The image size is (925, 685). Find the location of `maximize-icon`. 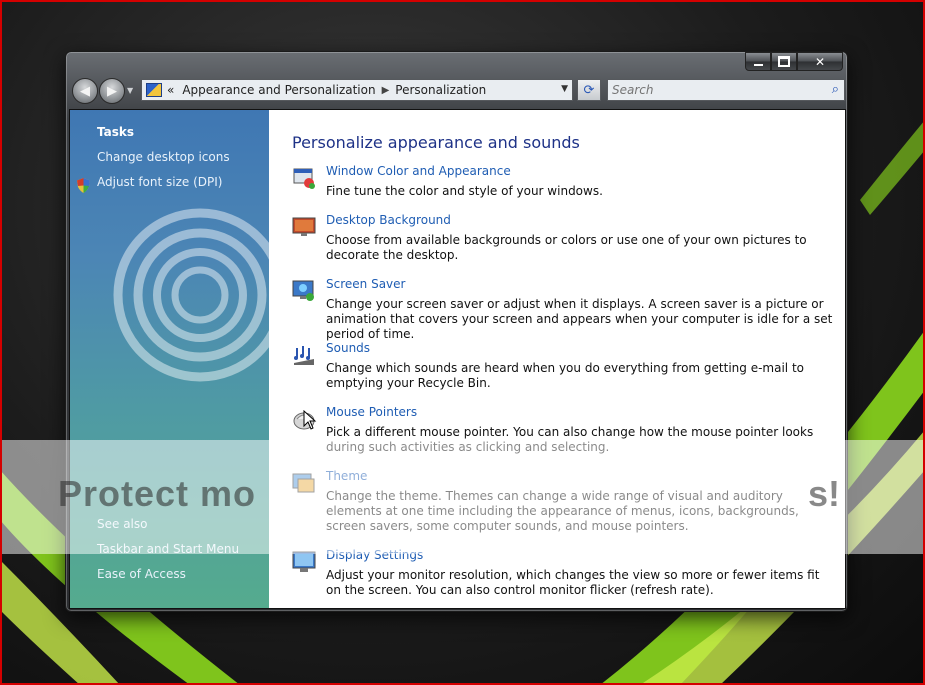

maximize-icon is located at coordinates (784, 61).